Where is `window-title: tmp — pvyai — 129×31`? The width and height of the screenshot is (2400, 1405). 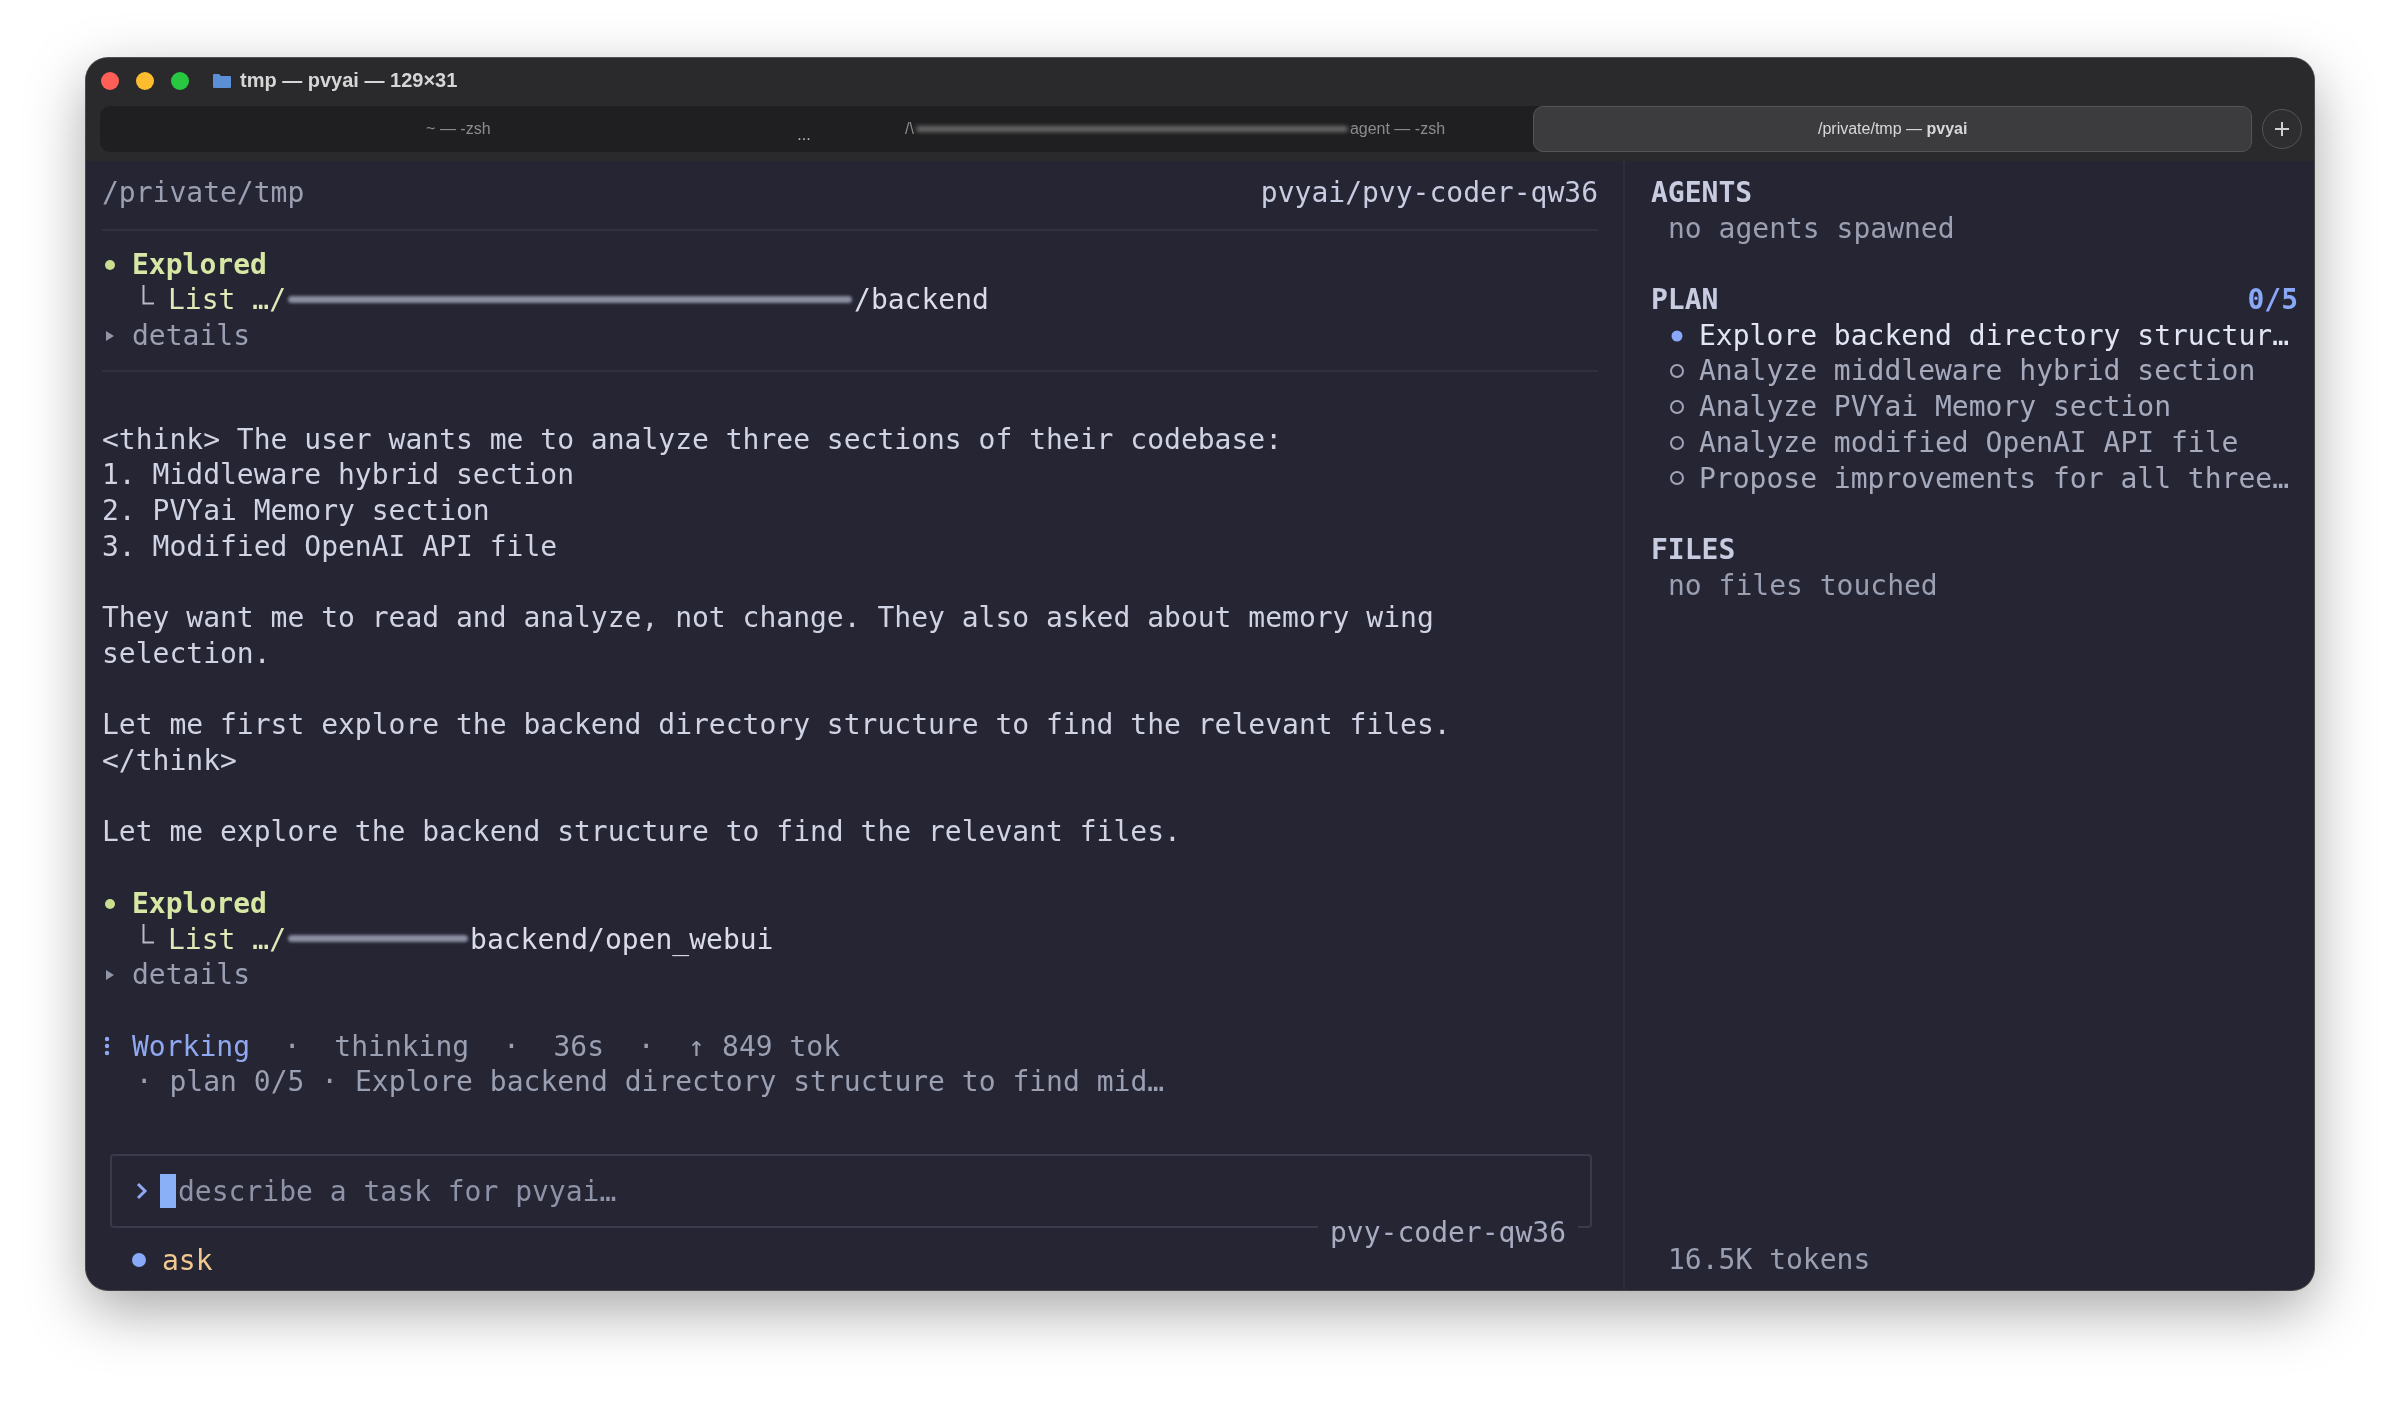 window-title: tmp — pvyai — 129×31 is located at coordinates (349, 80).